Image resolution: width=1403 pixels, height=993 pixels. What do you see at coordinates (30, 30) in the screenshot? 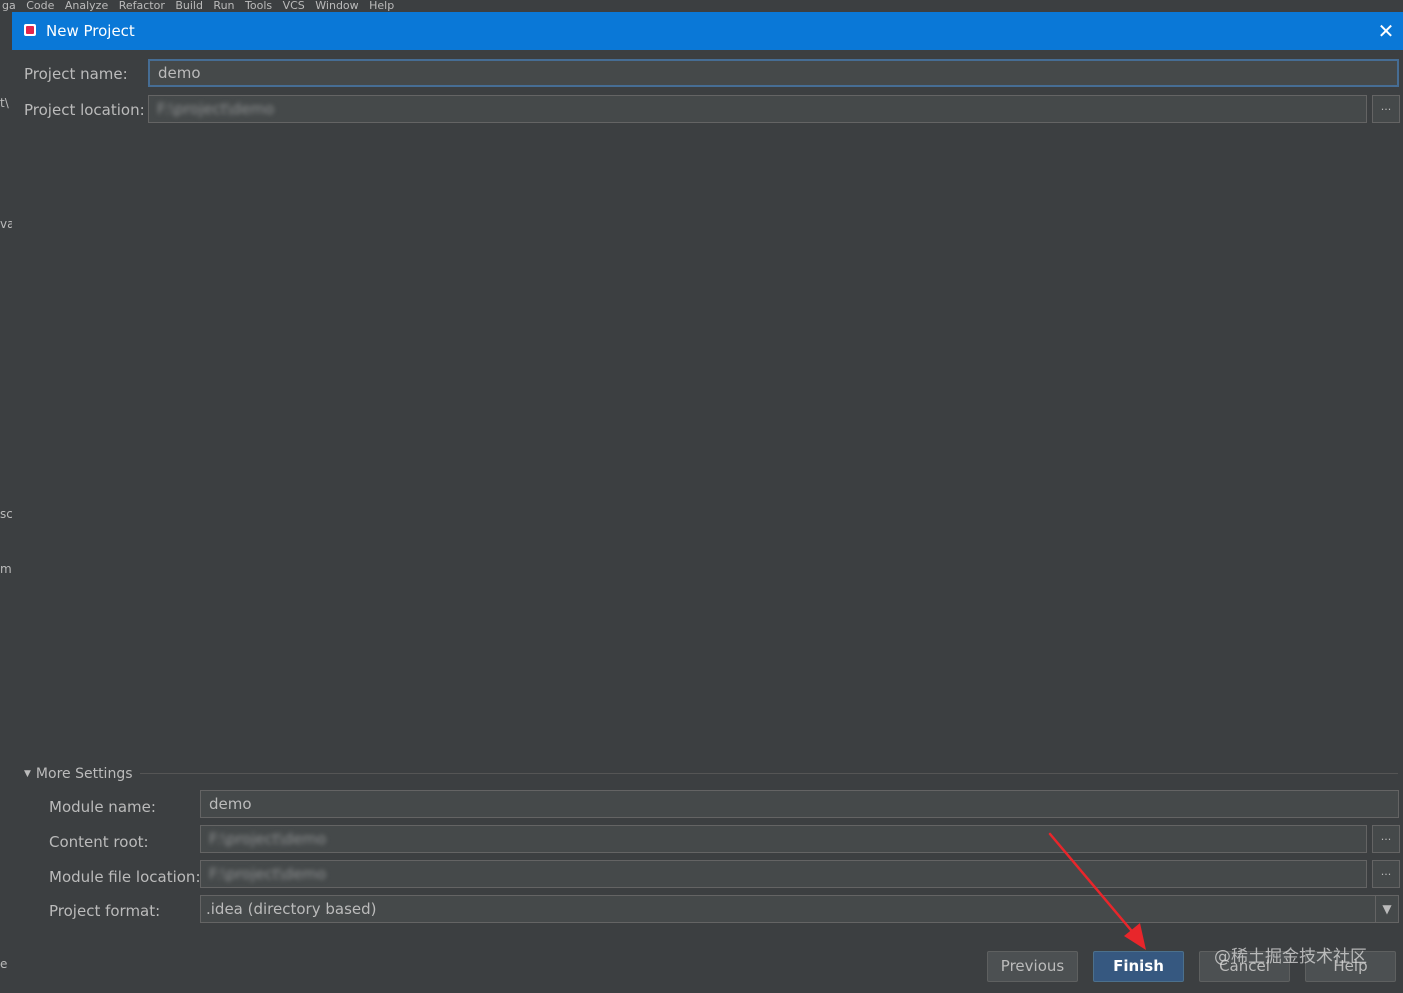
I see `intellij-app-icon` at bounding box center [30, 30].